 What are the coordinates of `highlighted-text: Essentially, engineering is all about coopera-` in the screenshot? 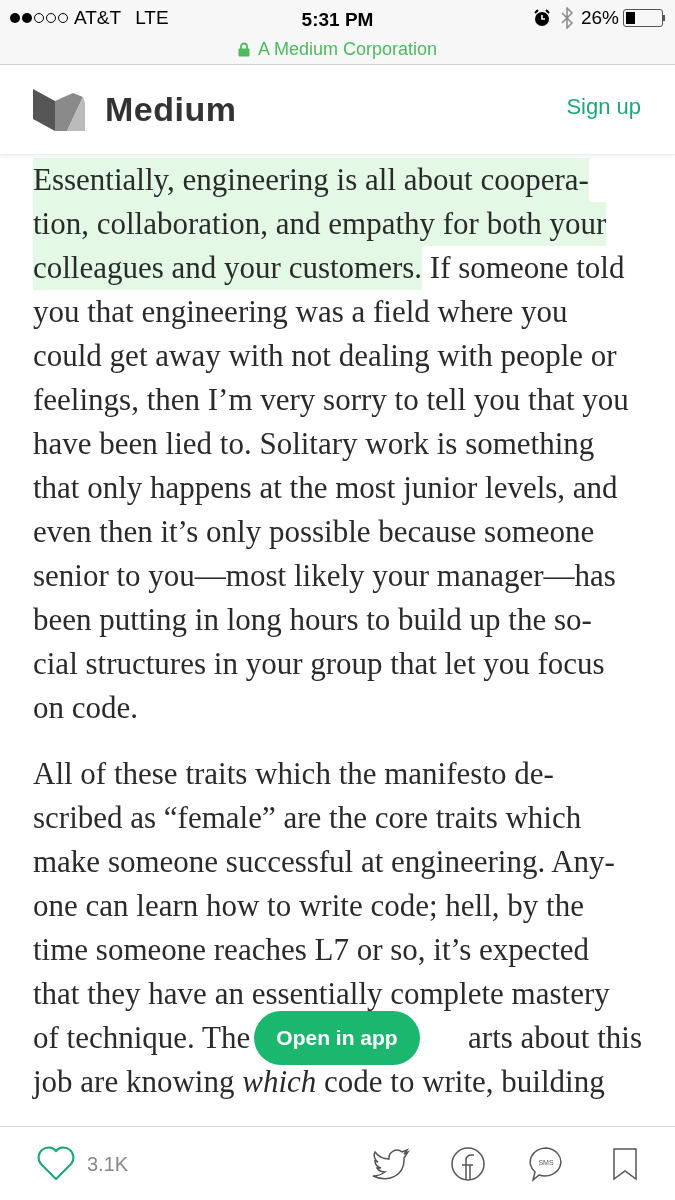 It's located at (311, 180).